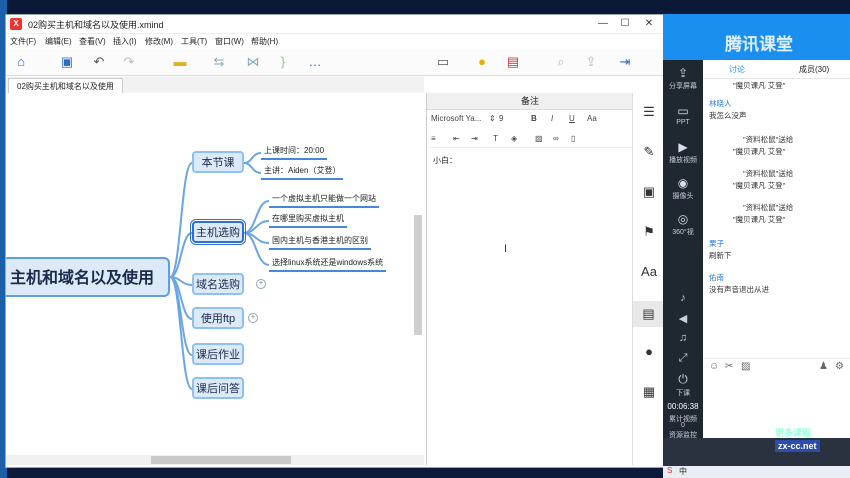 Image resolution: width=850 pixels, height=478 pixels. What do you see at coordinates (814, 69) in the screenshot?
I see `tab-members: 成员(30)` at bounding box center [814, 69].